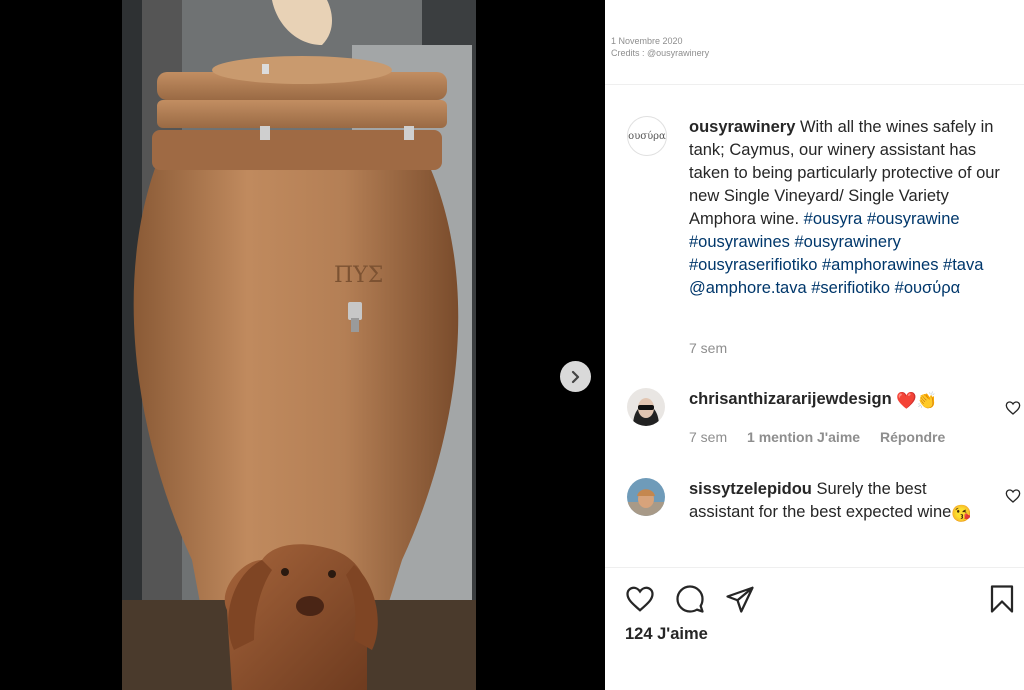  I want to click on avatar-logo-text: ουσύρα, so click(647, 136).